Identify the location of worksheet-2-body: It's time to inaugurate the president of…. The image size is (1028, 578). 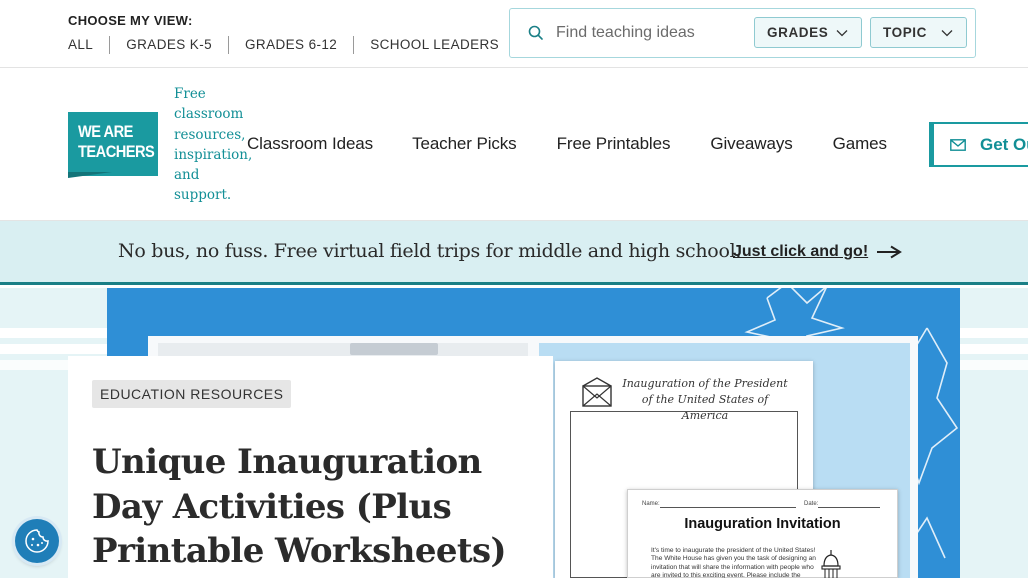
(733, 562).